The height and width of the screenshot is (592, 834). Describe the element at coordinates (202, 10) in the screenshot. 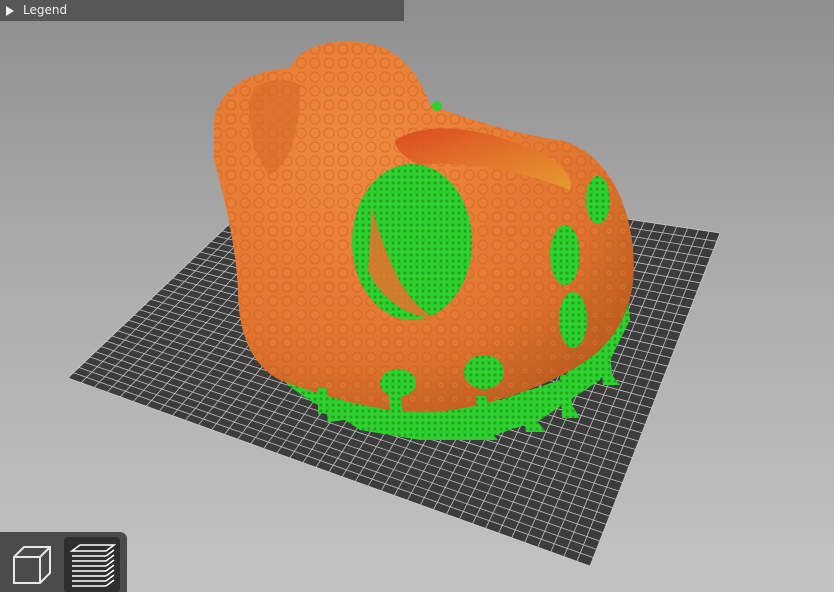

I see `legend-toggle: Legend` at that location.